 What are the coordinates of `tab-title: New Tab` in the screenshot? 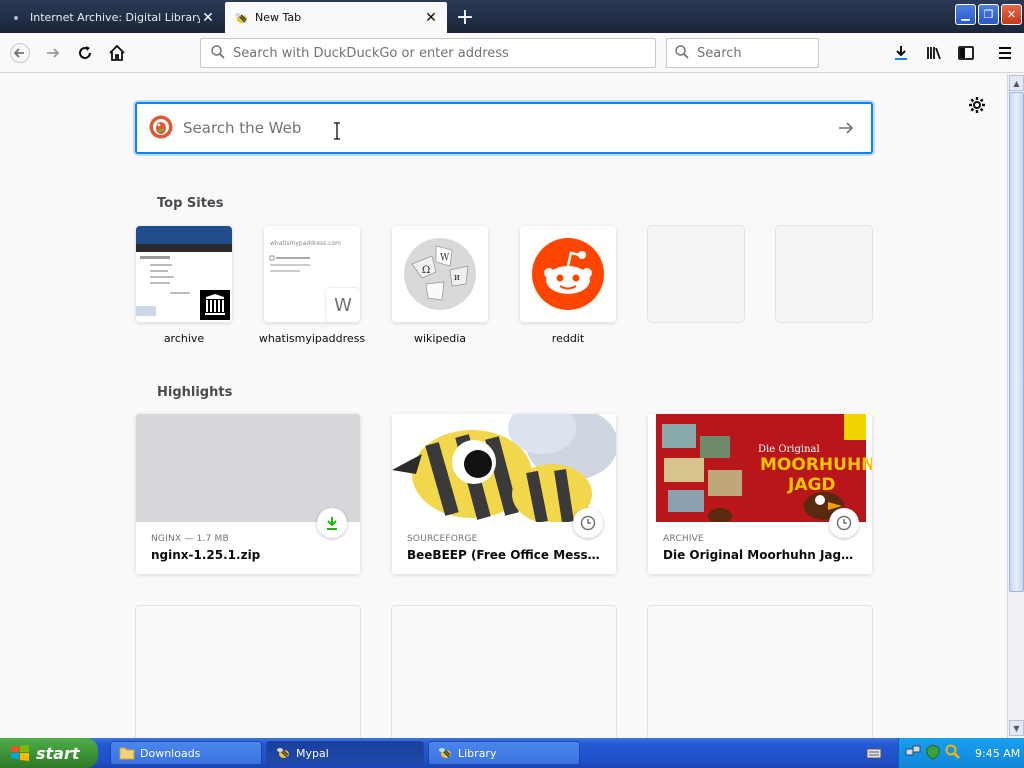 It's located at (278, 17).